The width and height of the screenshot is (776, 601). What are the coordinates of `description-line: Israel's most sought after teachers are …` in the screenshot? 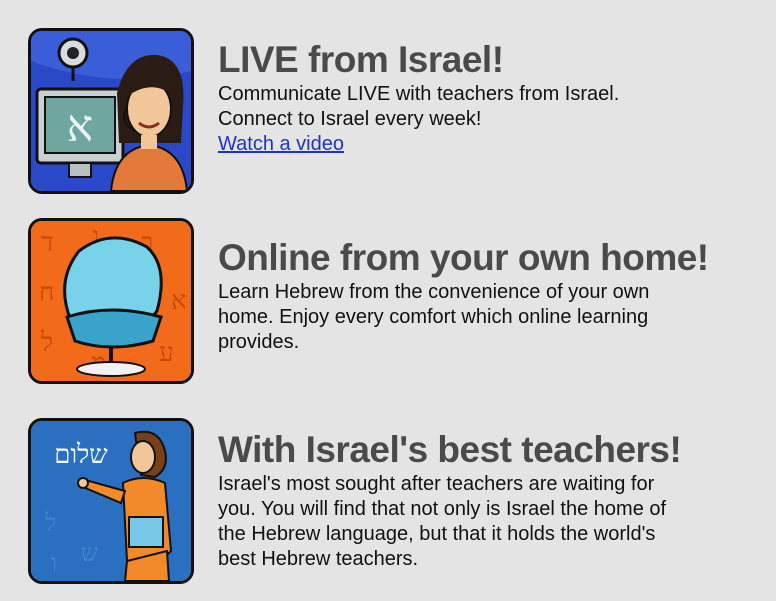 It's located at (436, 484).